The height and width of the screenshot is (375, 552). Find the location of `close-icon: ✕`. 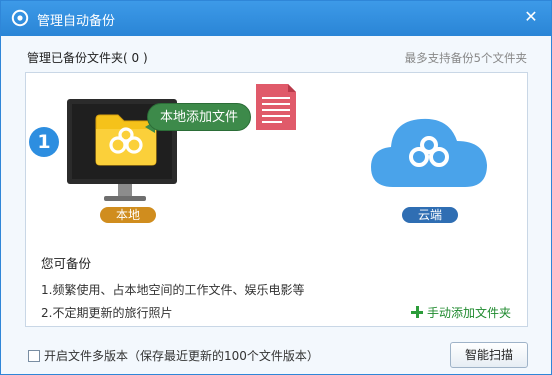

close-icon: ✕ is located at coordinates (531, 16).